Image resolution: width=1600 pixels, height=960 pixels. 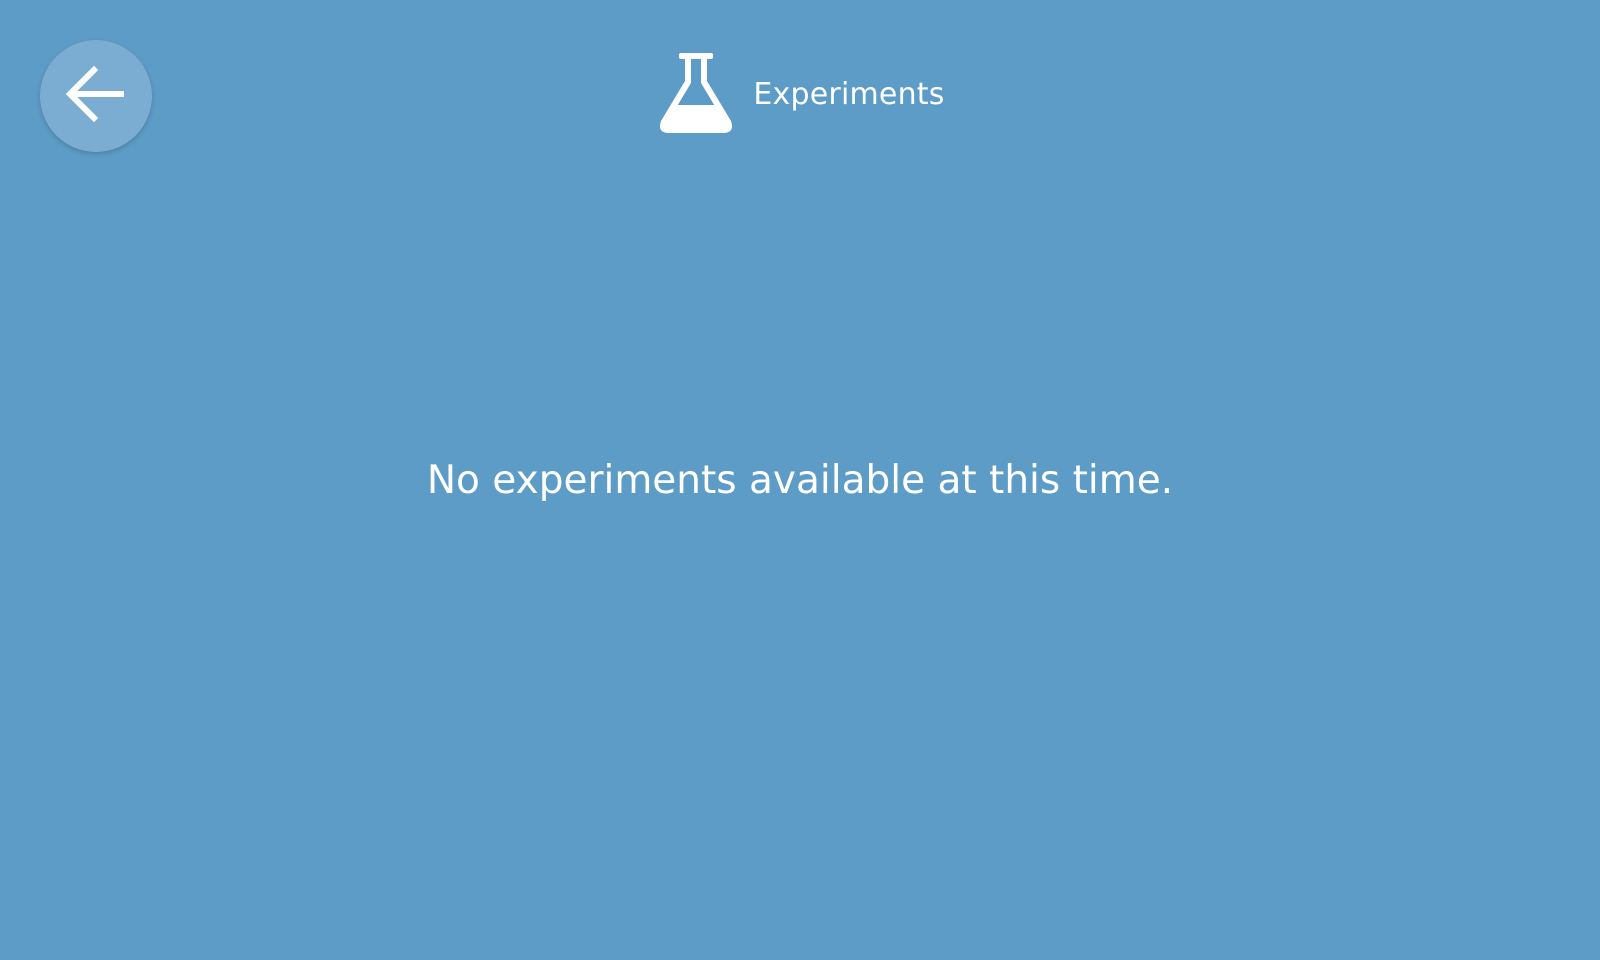 What do you see at coordinates (696, 93) in the screenshot?
I see `flask-icon` at bounding box center [696, 93].